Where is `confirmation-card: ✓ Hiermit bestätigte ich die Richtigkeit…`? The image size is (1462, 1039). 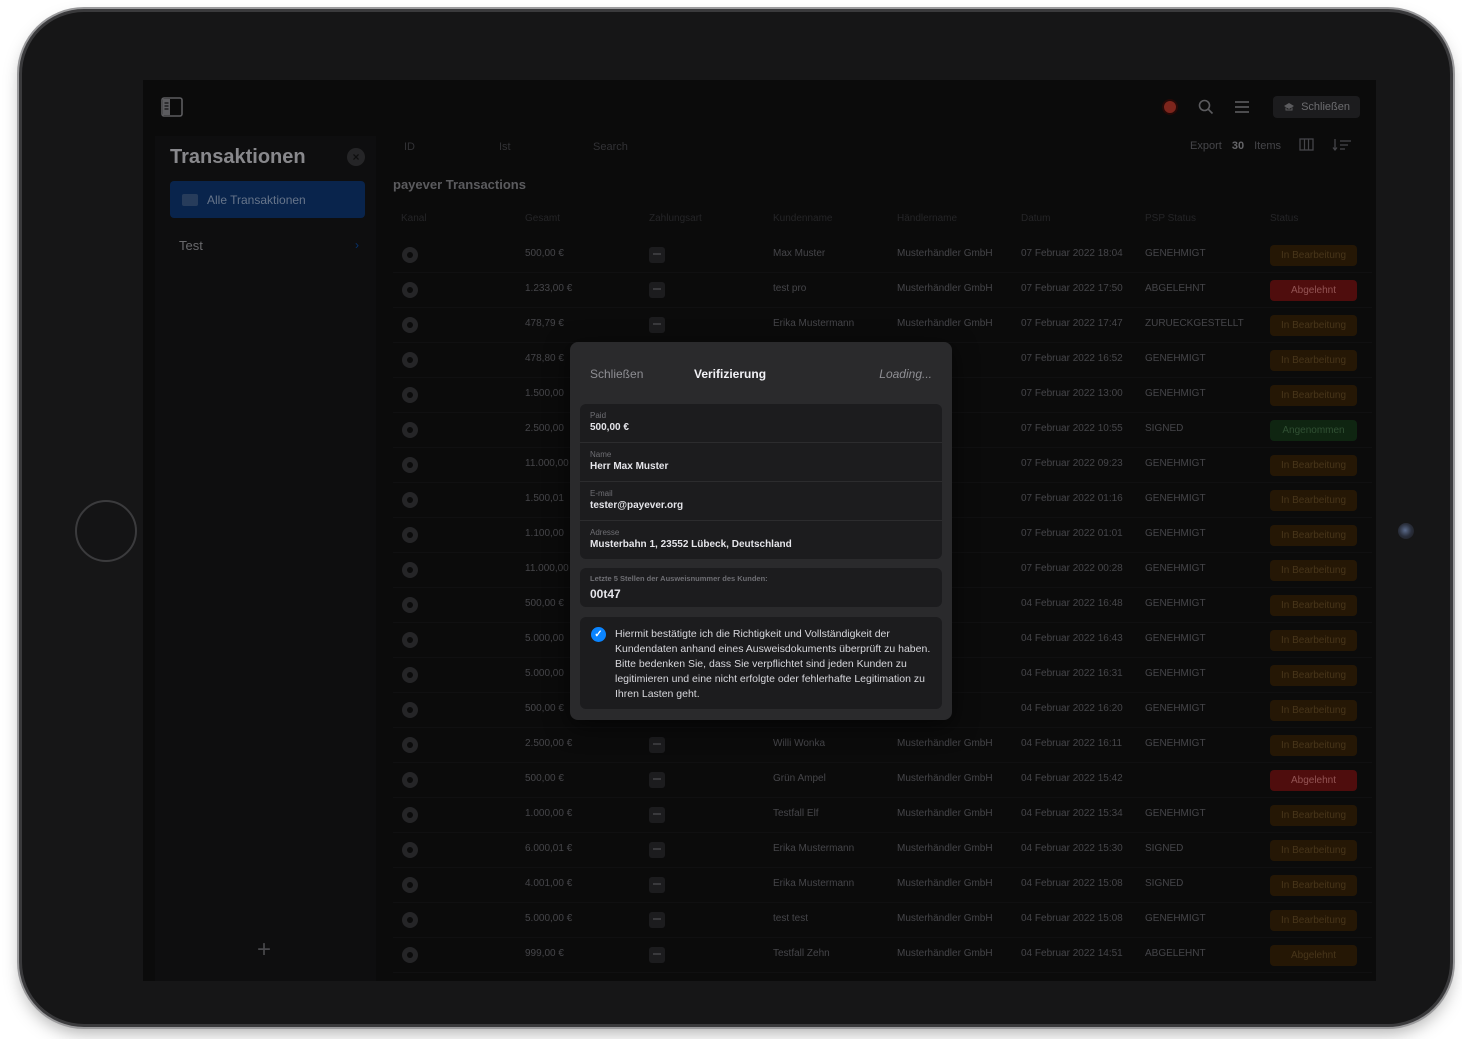
confirmation-card: ✓ Hiermit bestätigte ich die Richtigkeit… is located at coordinates (761, 663).